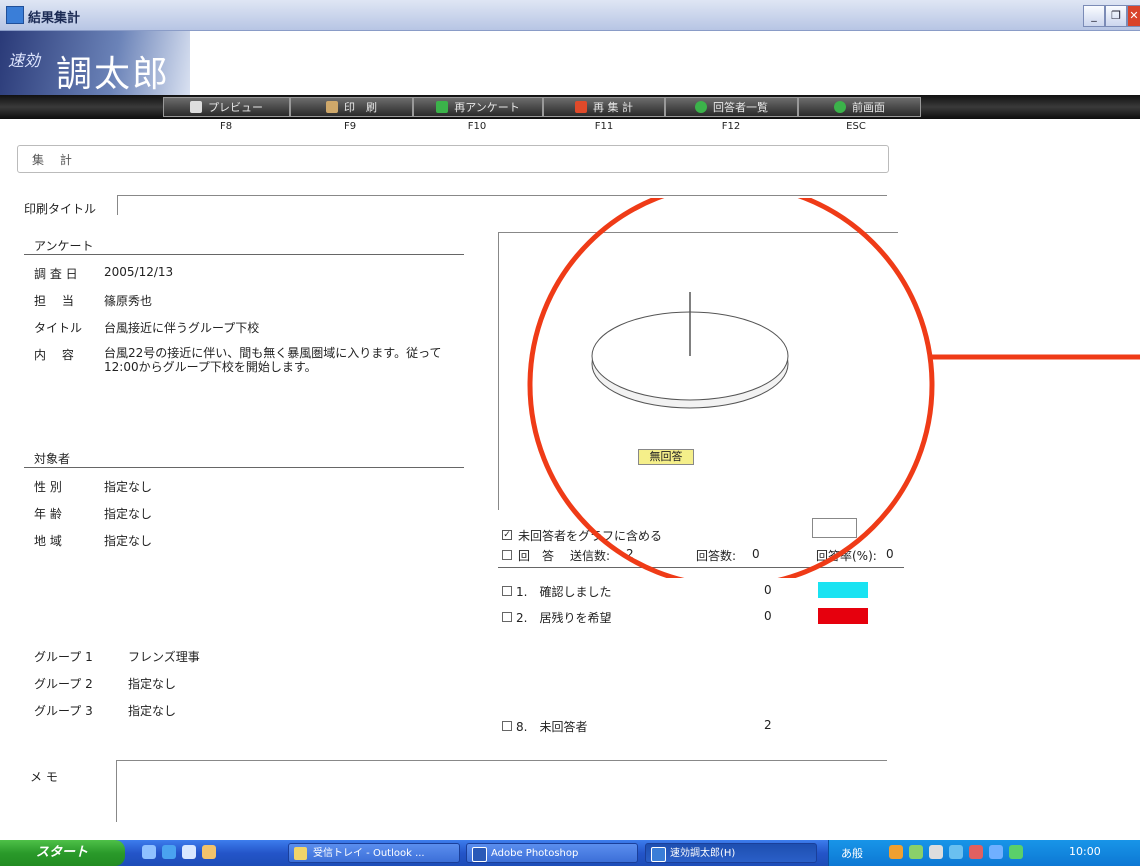 Image resolution: width=1140 pixels, height=866 pixels. Describe the element at coordinates (581, 107) in the screenshot. I see `chart-icon` at that location.